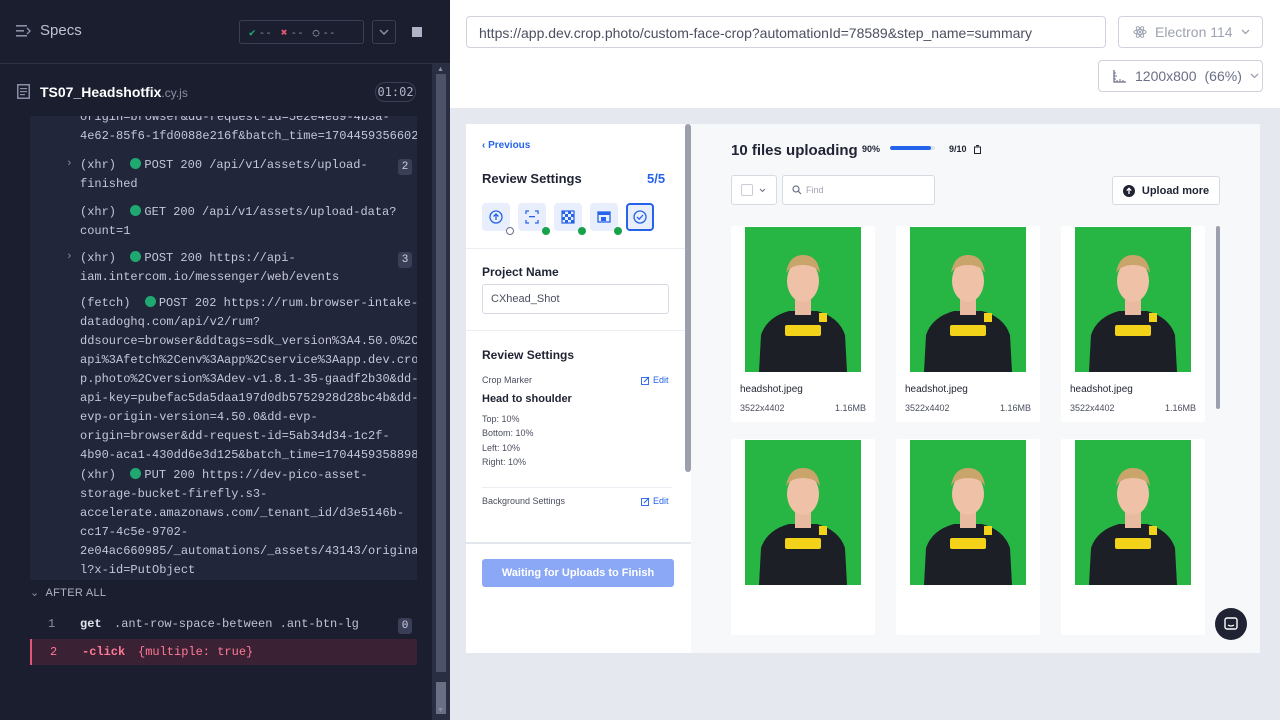 Image resolution: width=1280 pixels, height=720 pixels. Describe the element at coordinates (54, 652) in the screenshot. I see `command-number: 2` at that location.